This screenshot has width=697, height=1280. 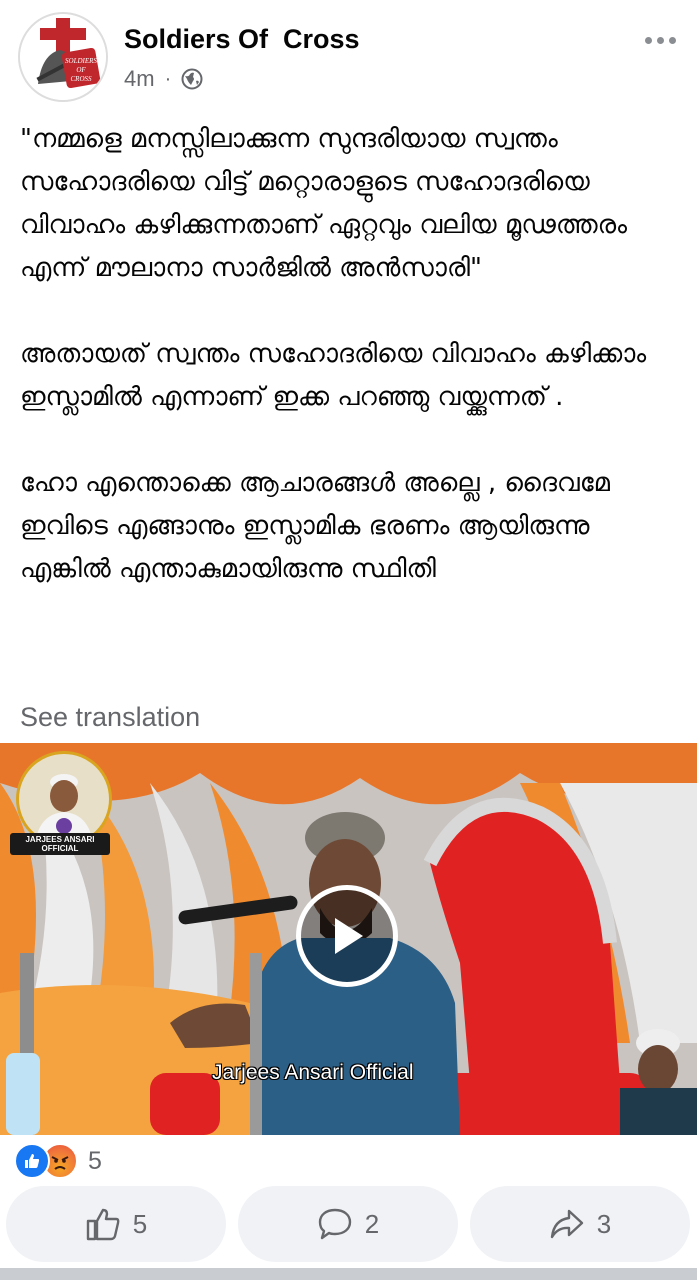 I want to click on more-options-button, so click(x=660, y=40).